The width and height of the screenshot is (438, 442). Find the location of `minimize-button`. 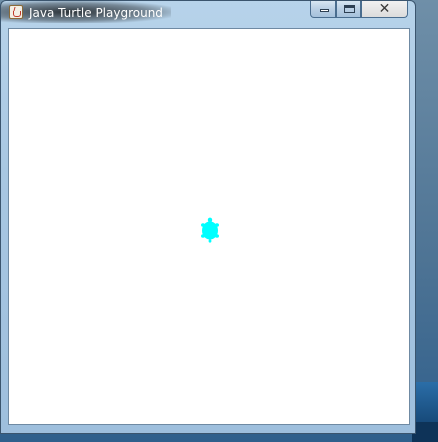

minimize-button is located at coordinates (323, 9).